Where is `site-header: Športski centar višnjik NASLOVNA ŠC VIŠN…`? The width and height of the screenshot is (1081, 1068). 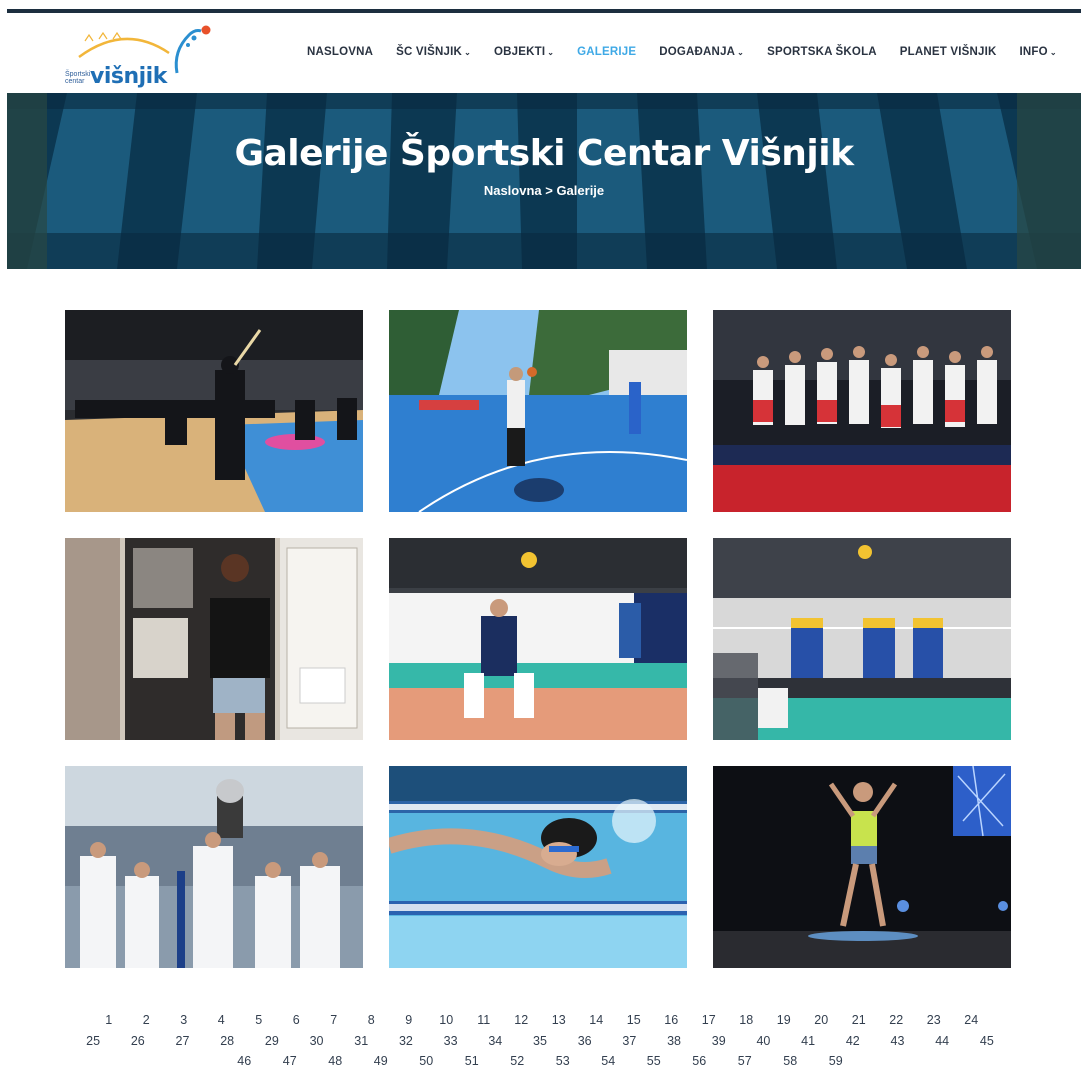
site-header: Športski centar višnjik NASLOVNA ŠC VIŠN… is located at coordinates (544, 53).